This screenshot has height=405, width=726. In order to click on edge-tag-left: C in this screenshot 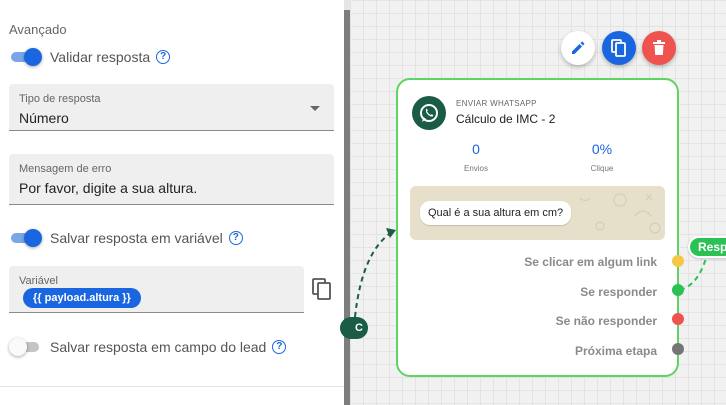, I will do `click(354, 328)`.